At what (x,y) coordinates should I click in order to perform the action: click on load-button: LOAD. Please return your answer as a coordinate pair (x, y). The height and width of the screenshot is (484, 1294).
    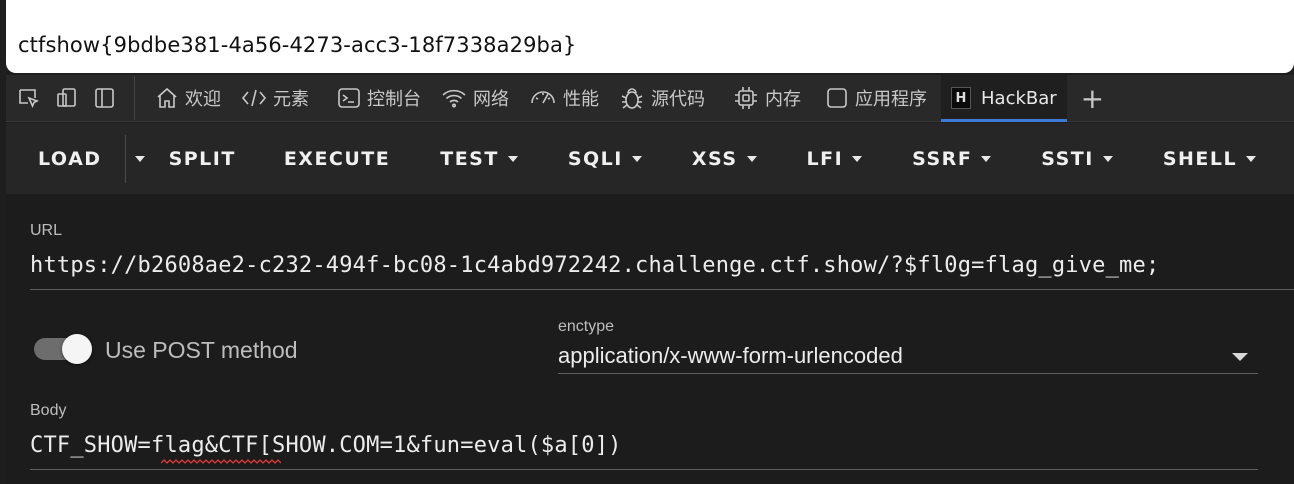
    Looking at the image, I should click on (65, 158).